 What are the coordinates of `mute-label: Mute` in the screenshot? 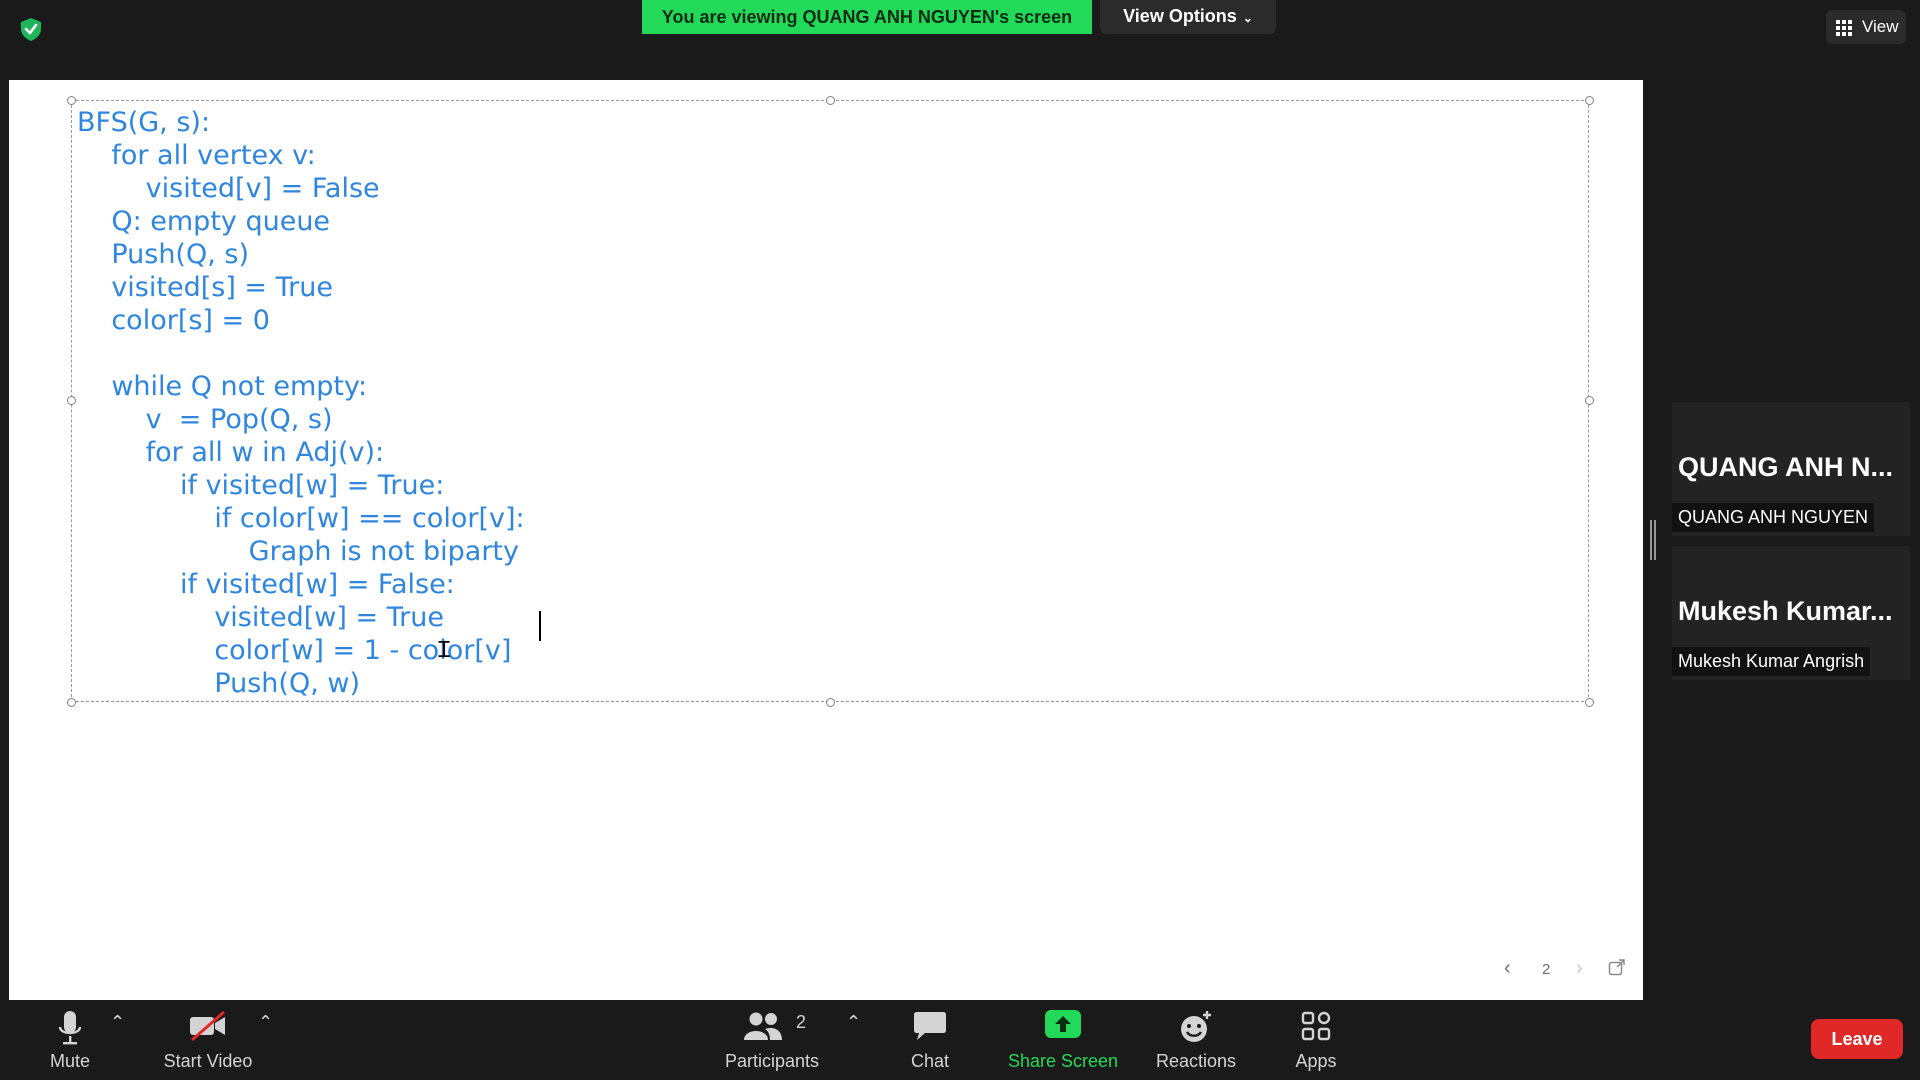 It's located at (70, 1061).